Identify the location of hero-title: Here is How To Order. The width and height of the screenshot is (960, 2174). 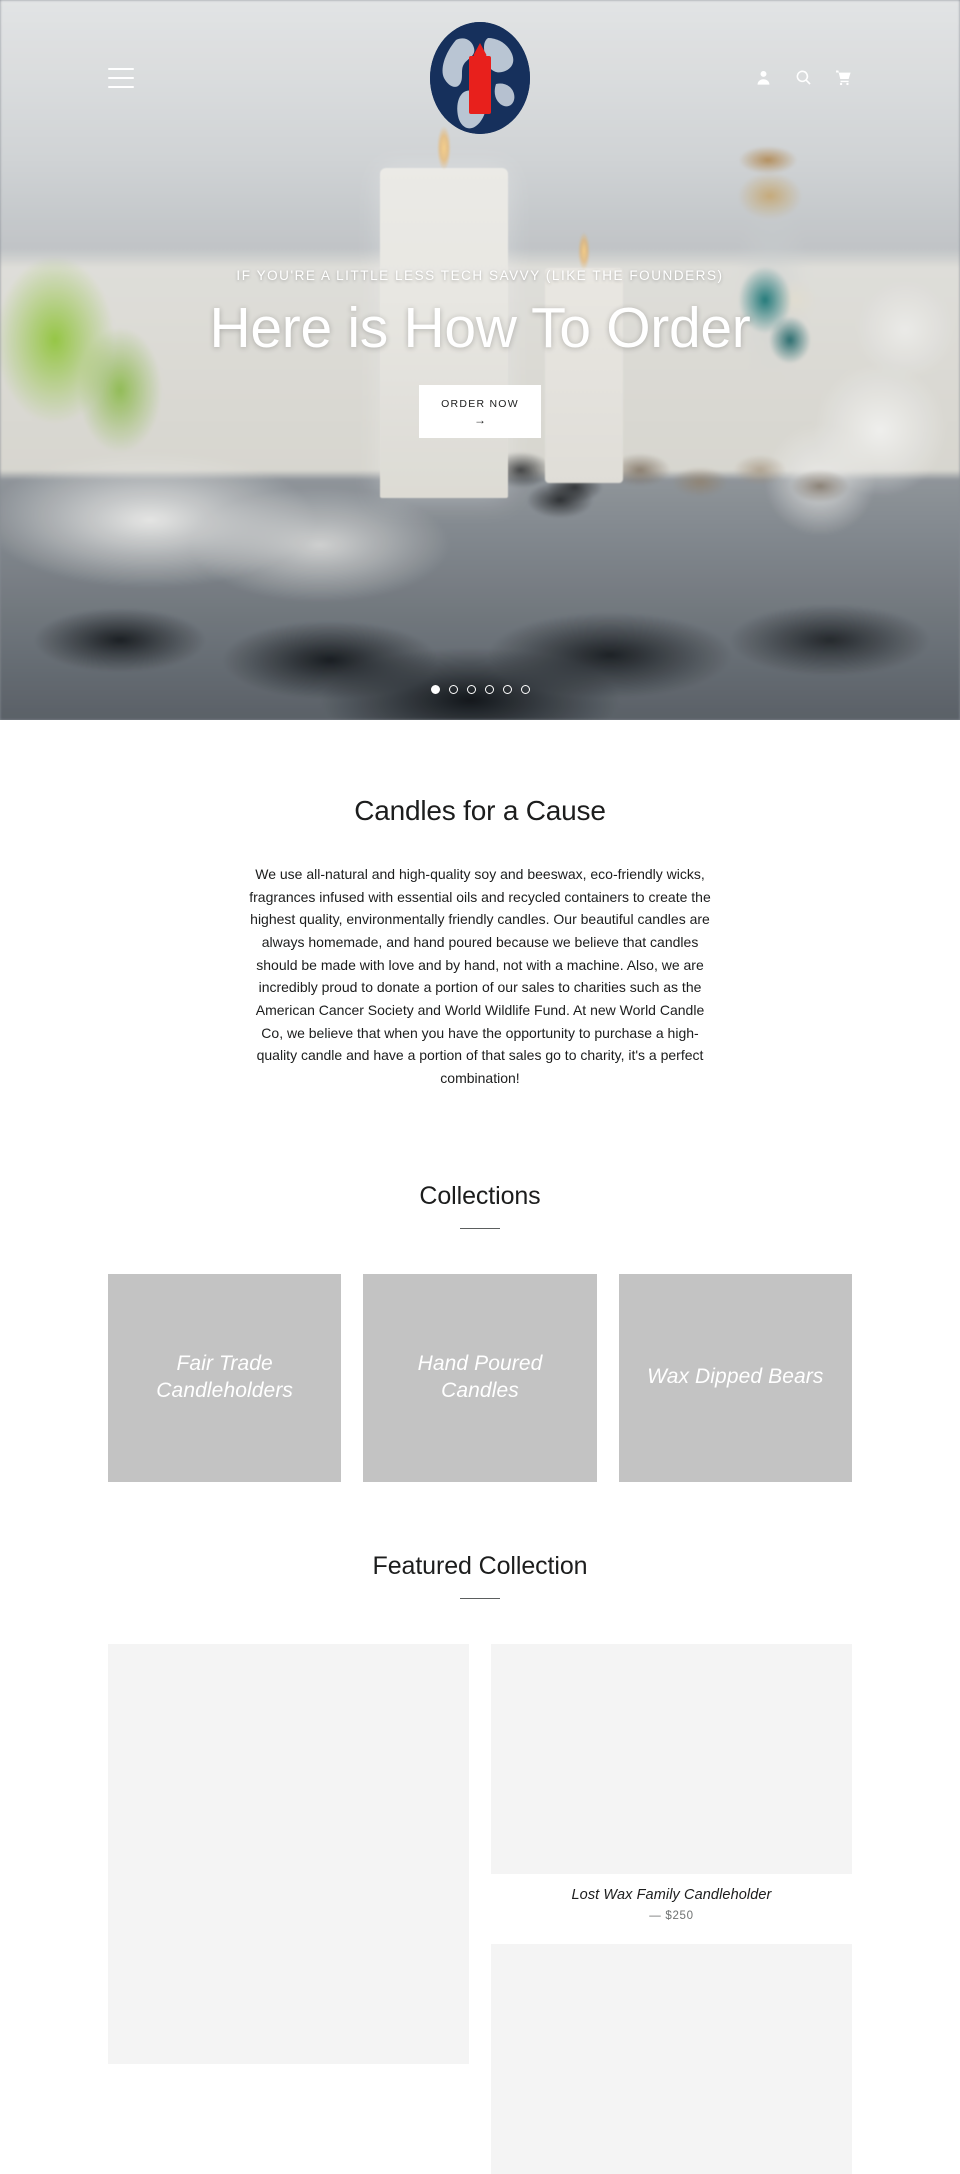
(480, 328).